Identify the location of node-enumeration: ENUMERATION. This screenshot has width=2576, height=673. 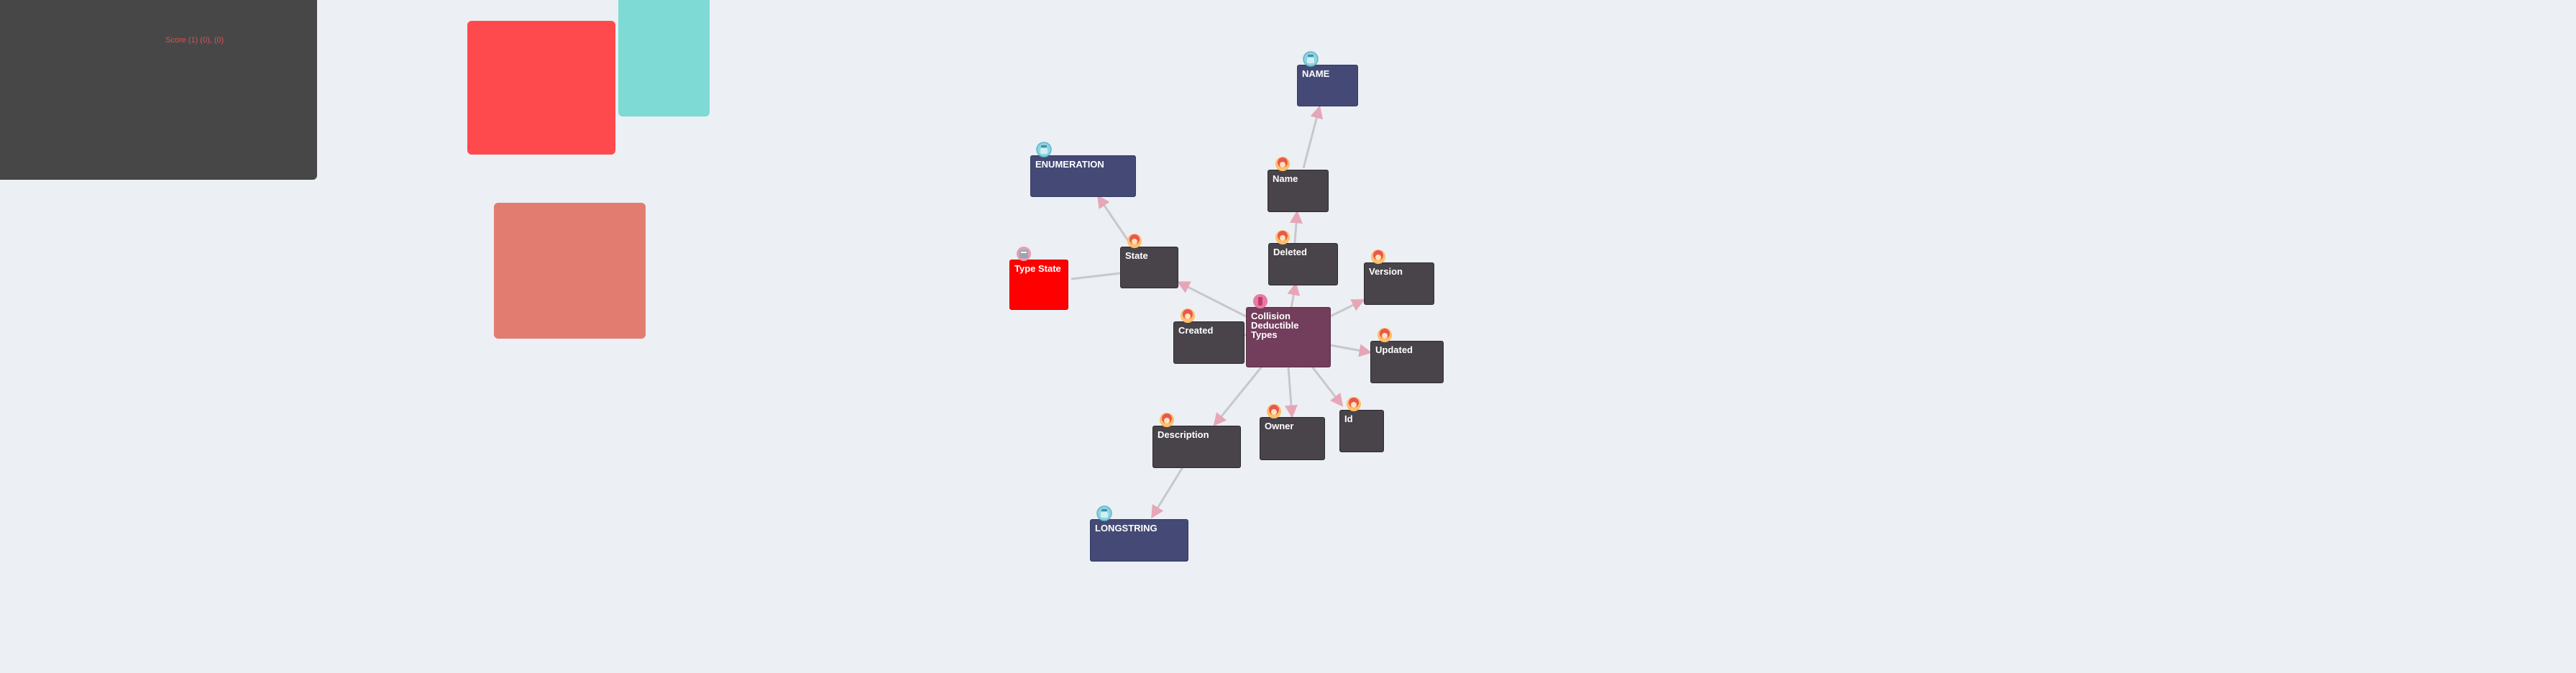
(1083, 176).